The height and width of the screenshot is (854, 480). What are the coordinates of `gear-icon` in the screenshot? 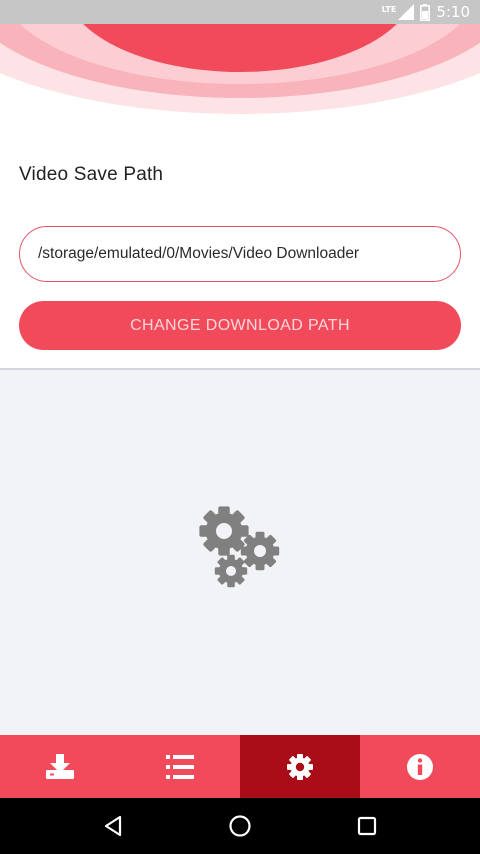 It's located at (300, 766).